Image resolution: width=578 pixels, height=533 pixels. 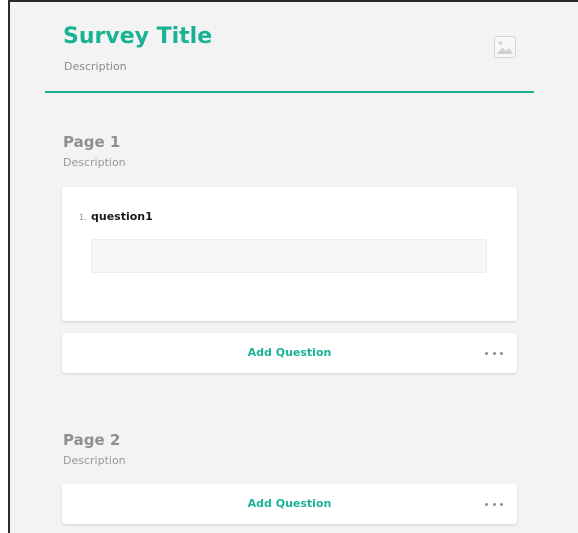 I want to click on survey-title: Survey Title, so click(x=137, y=37).